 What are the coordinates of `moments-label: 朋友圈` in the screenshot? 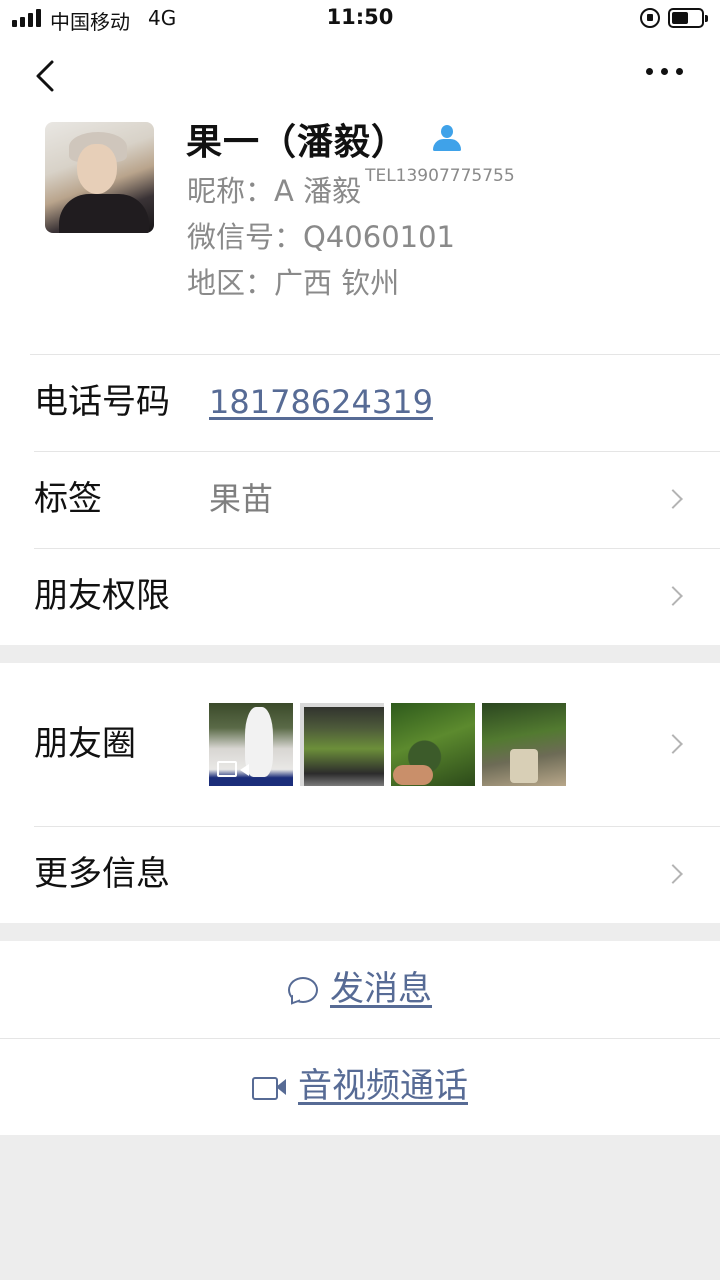 It's located at (85, 744).